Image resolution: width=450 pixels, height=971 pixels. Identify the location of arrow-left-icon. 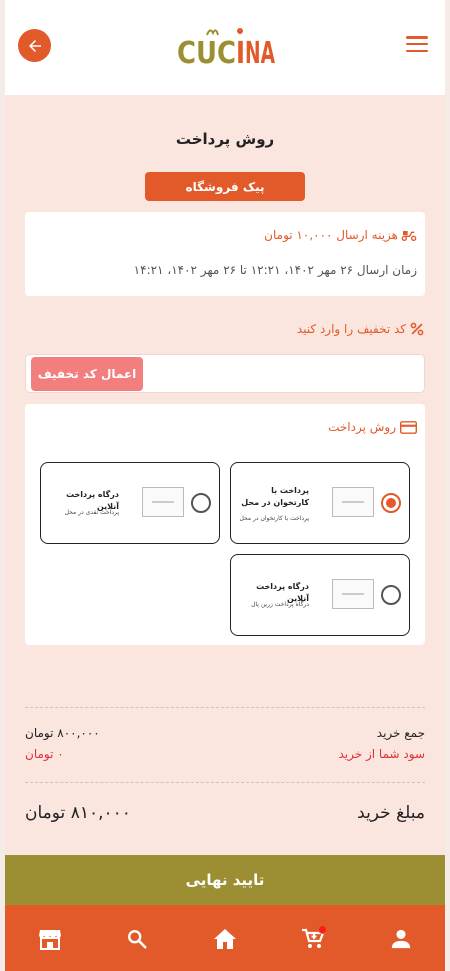
(34, 45).